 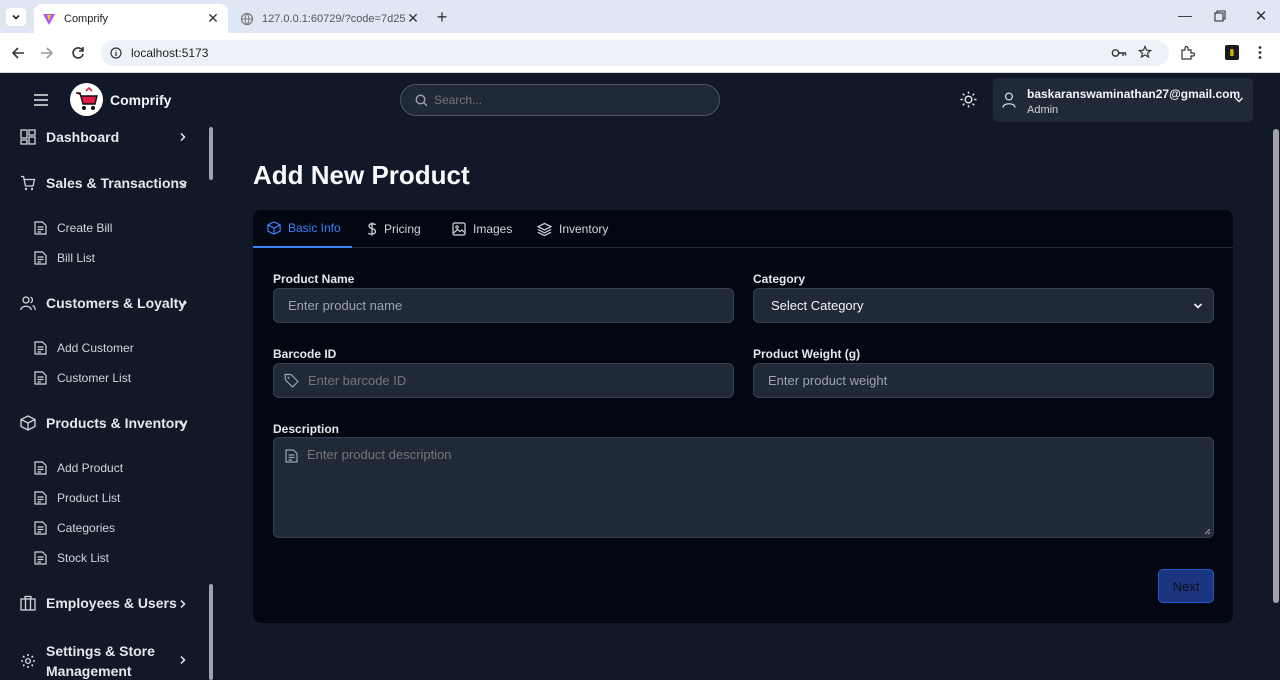 I want to click on reload-icon, so click(x=78, y=53).